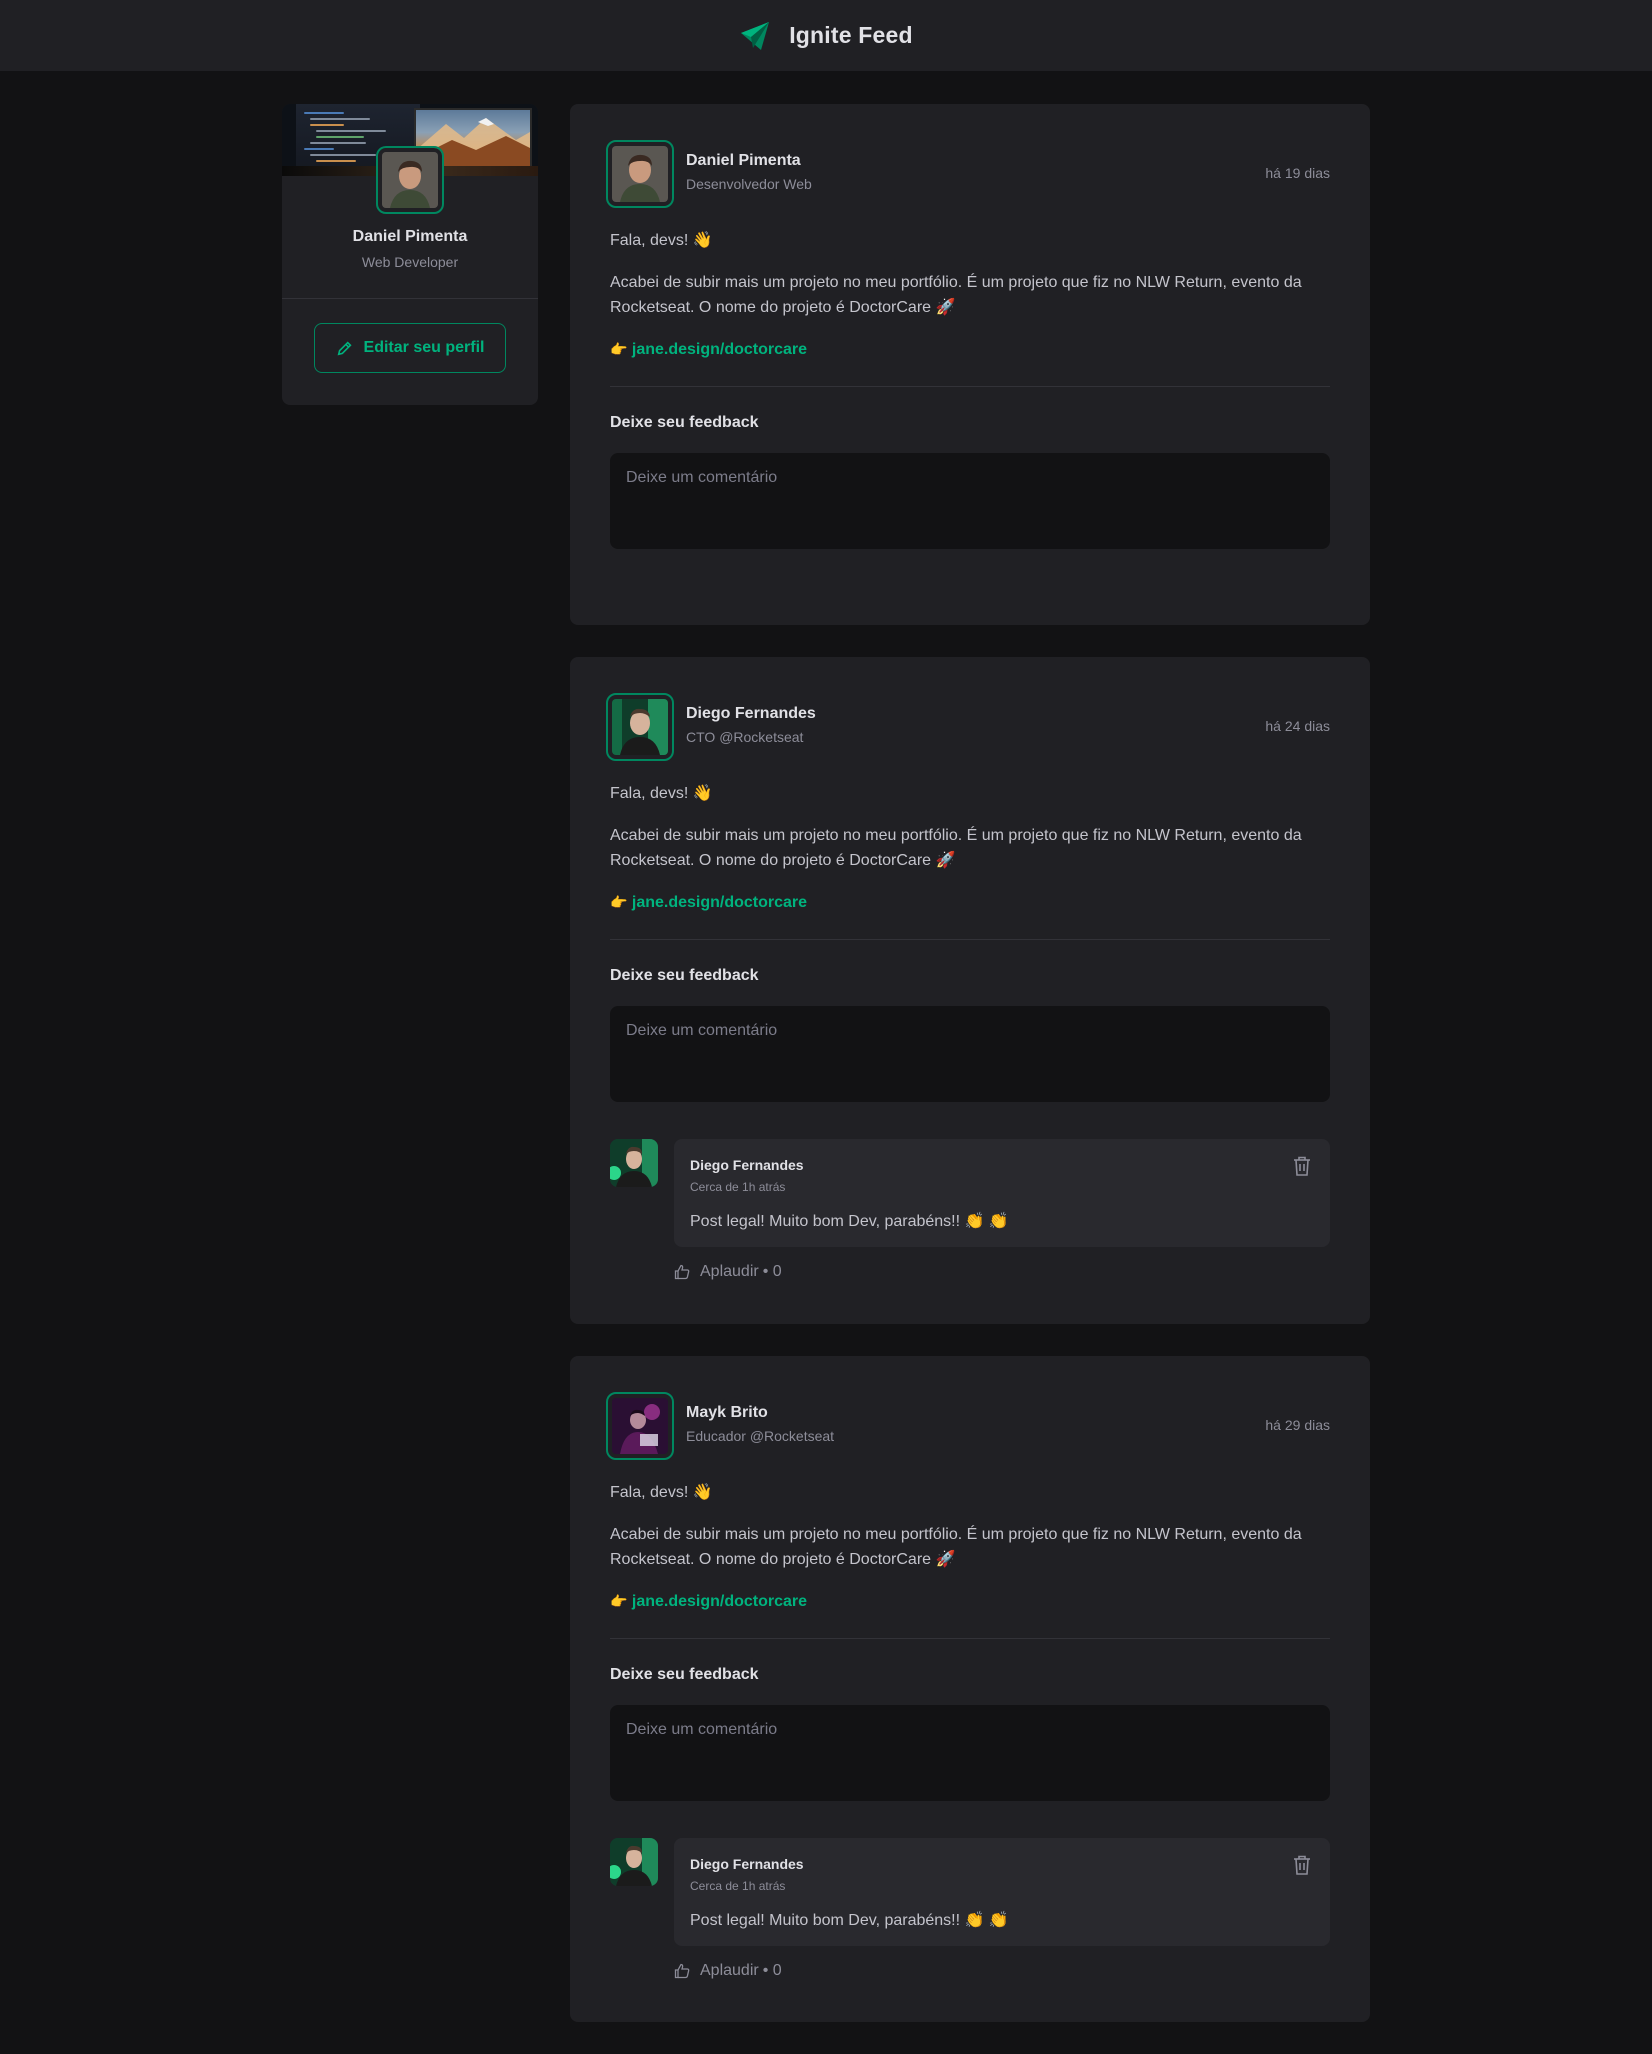 The width and height of the screenshot is (1652, 2054). I want to click on app-header: Ignite Feed, so click(826, 35).